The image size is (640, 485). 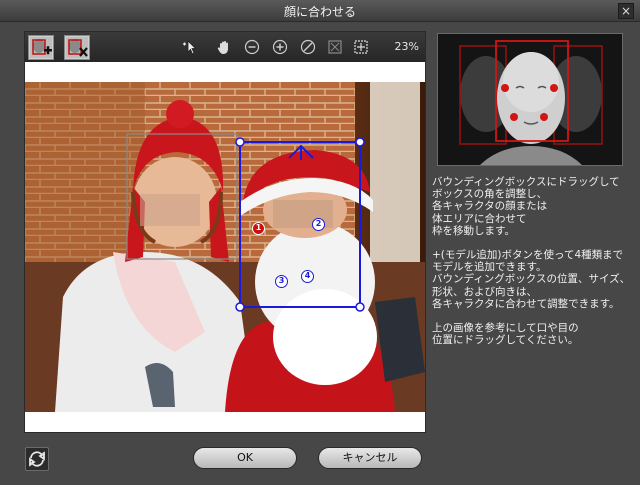 What do you see at coordinates (335, 47) in the screenshot?
I see `fit-to-window-icon` at bounding box center [335, 47].